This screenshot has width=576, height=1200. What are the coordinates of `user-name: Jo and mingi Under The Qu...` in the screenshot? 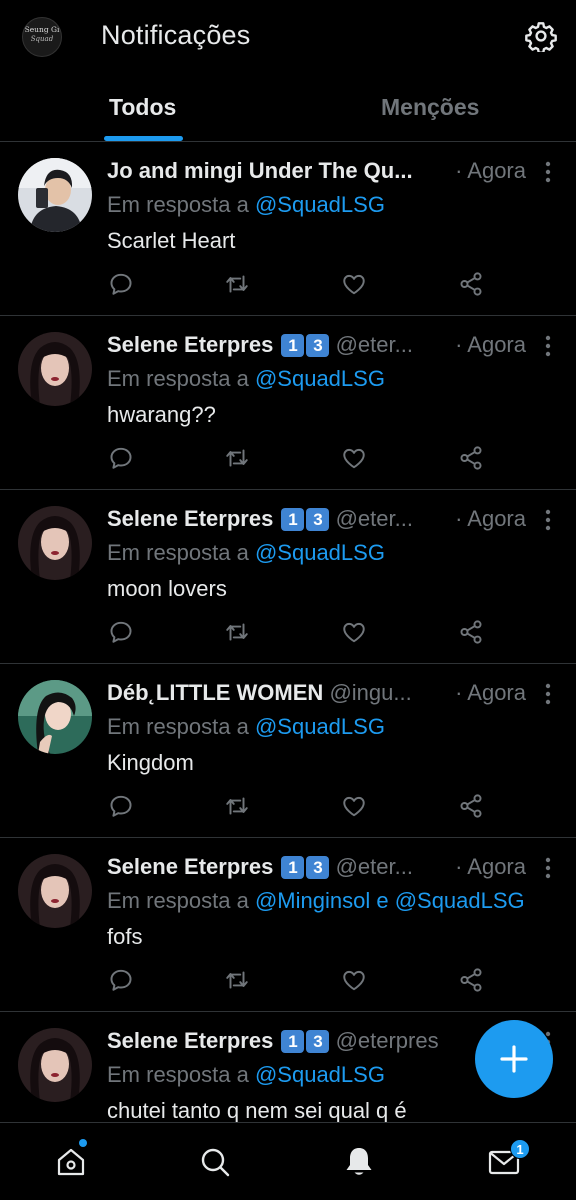 It's located at (260, 170).